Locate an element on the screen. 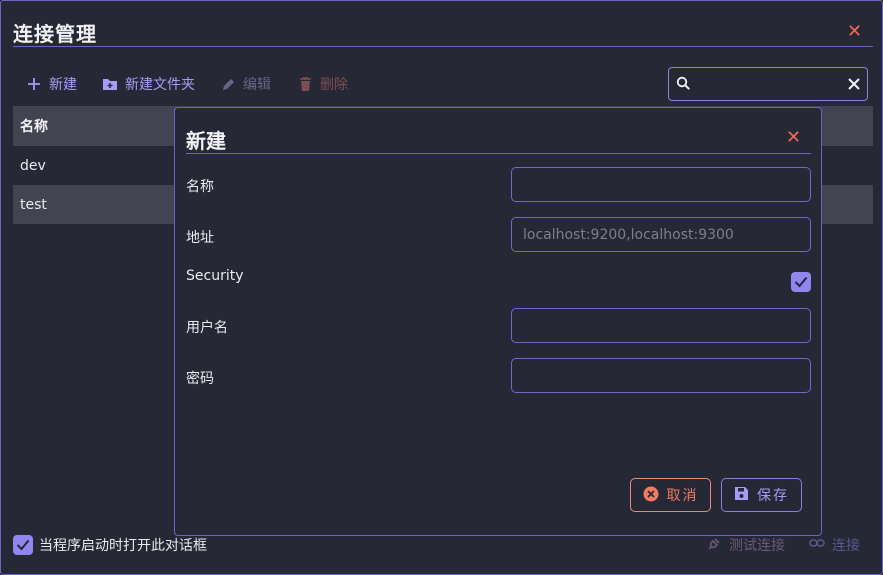 Image resolution: width=883 pixels, height=575 pixels. dialog-title: 新建 is located at coordinates (206, 141).